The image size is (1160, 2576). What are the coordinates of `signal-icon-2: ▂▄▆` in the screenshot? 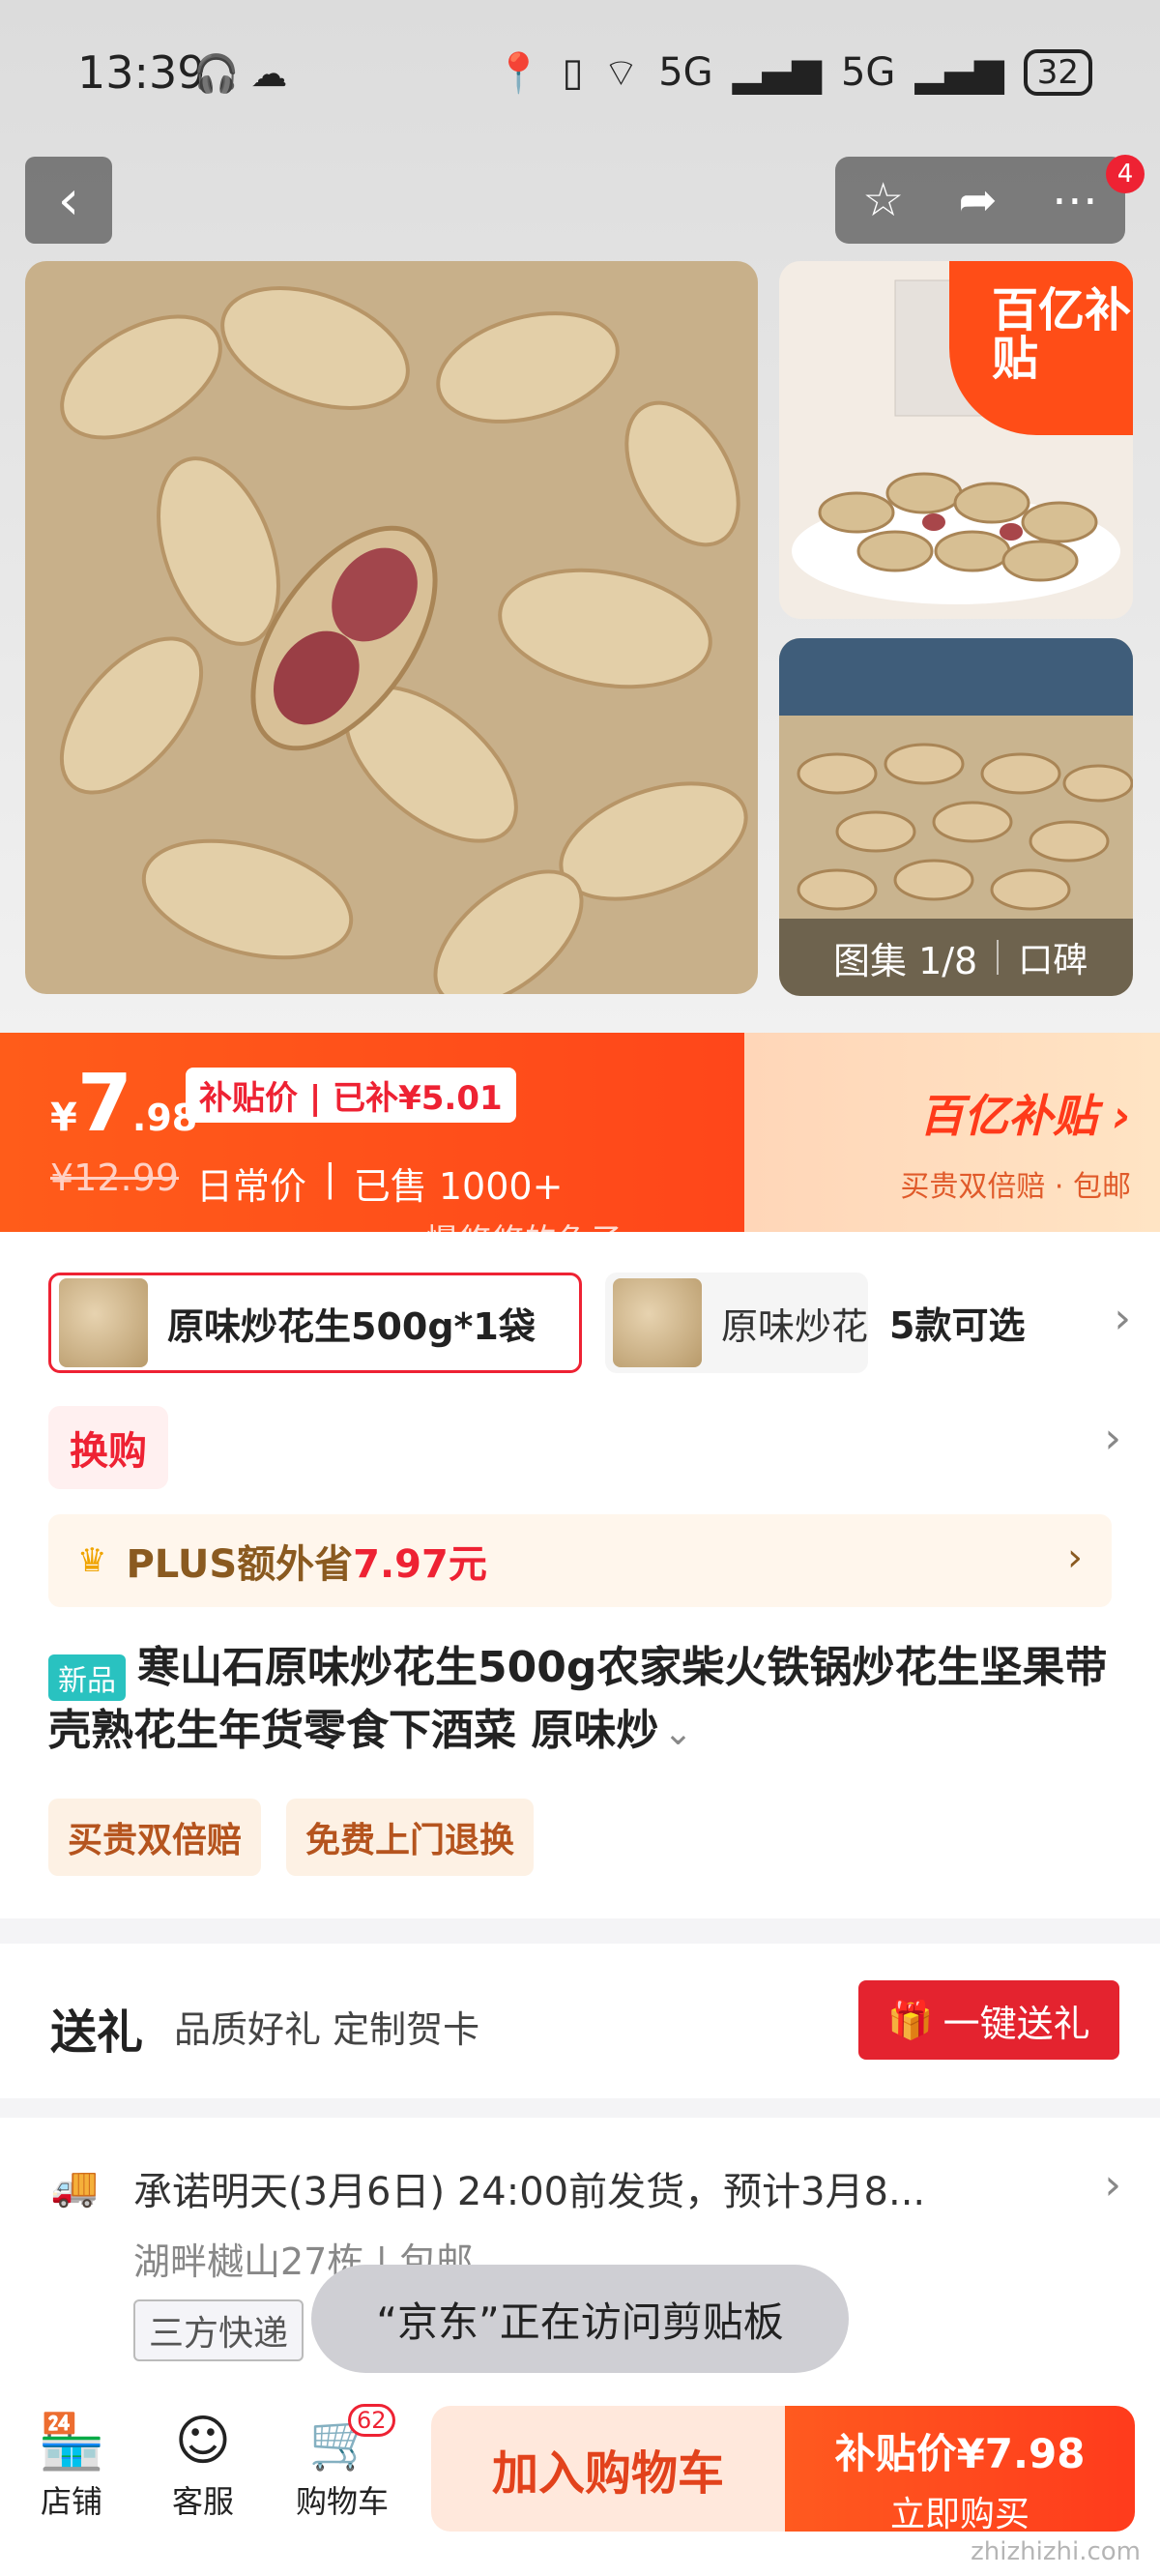 It's located at (959, 72).